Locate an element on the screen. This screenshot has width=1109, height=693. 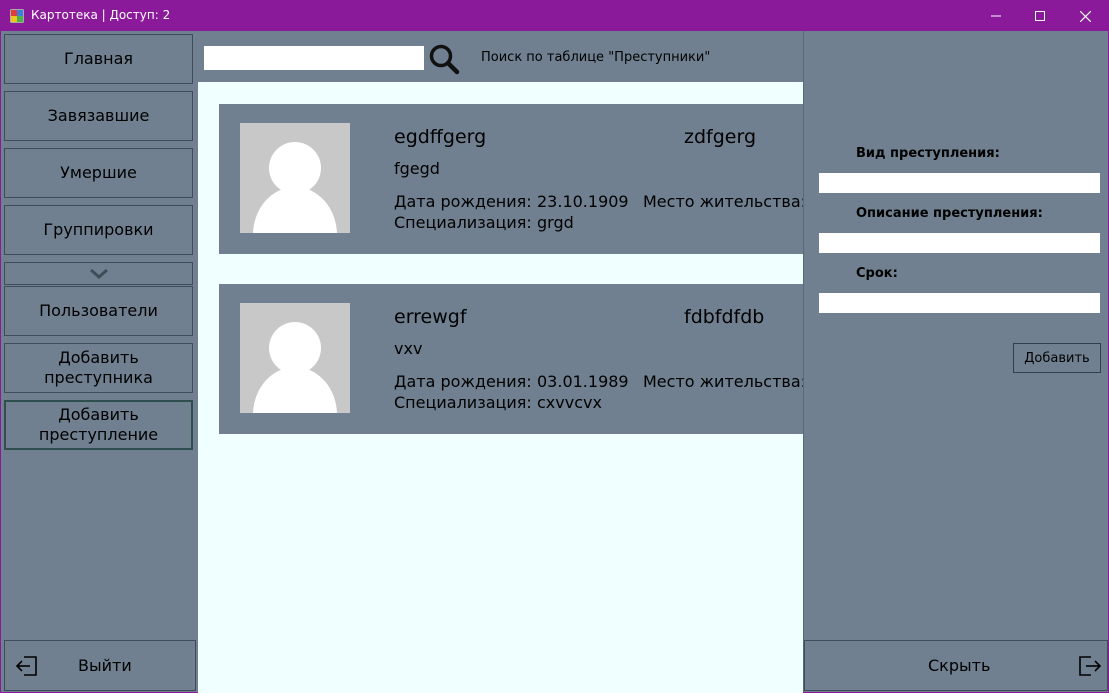
add-crime-label: Добавить is located at coordinates (1057, 358).